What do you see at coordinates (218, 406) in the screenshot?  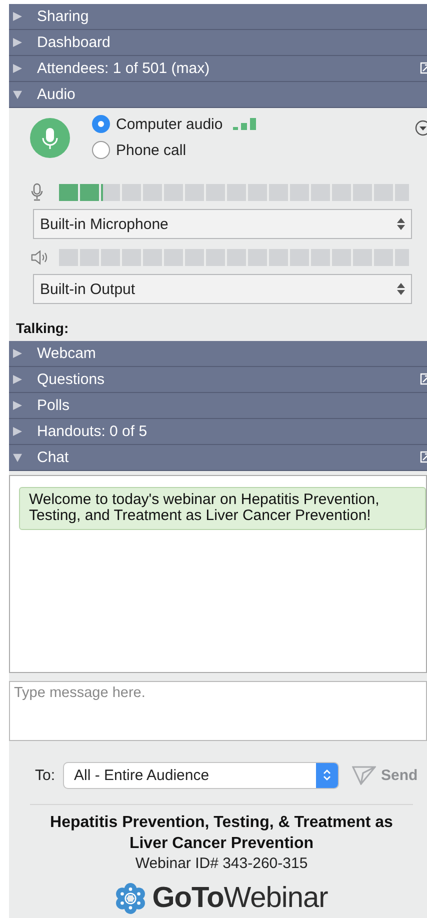 I see `section-header: Polls` at bounding box center [218, 406].